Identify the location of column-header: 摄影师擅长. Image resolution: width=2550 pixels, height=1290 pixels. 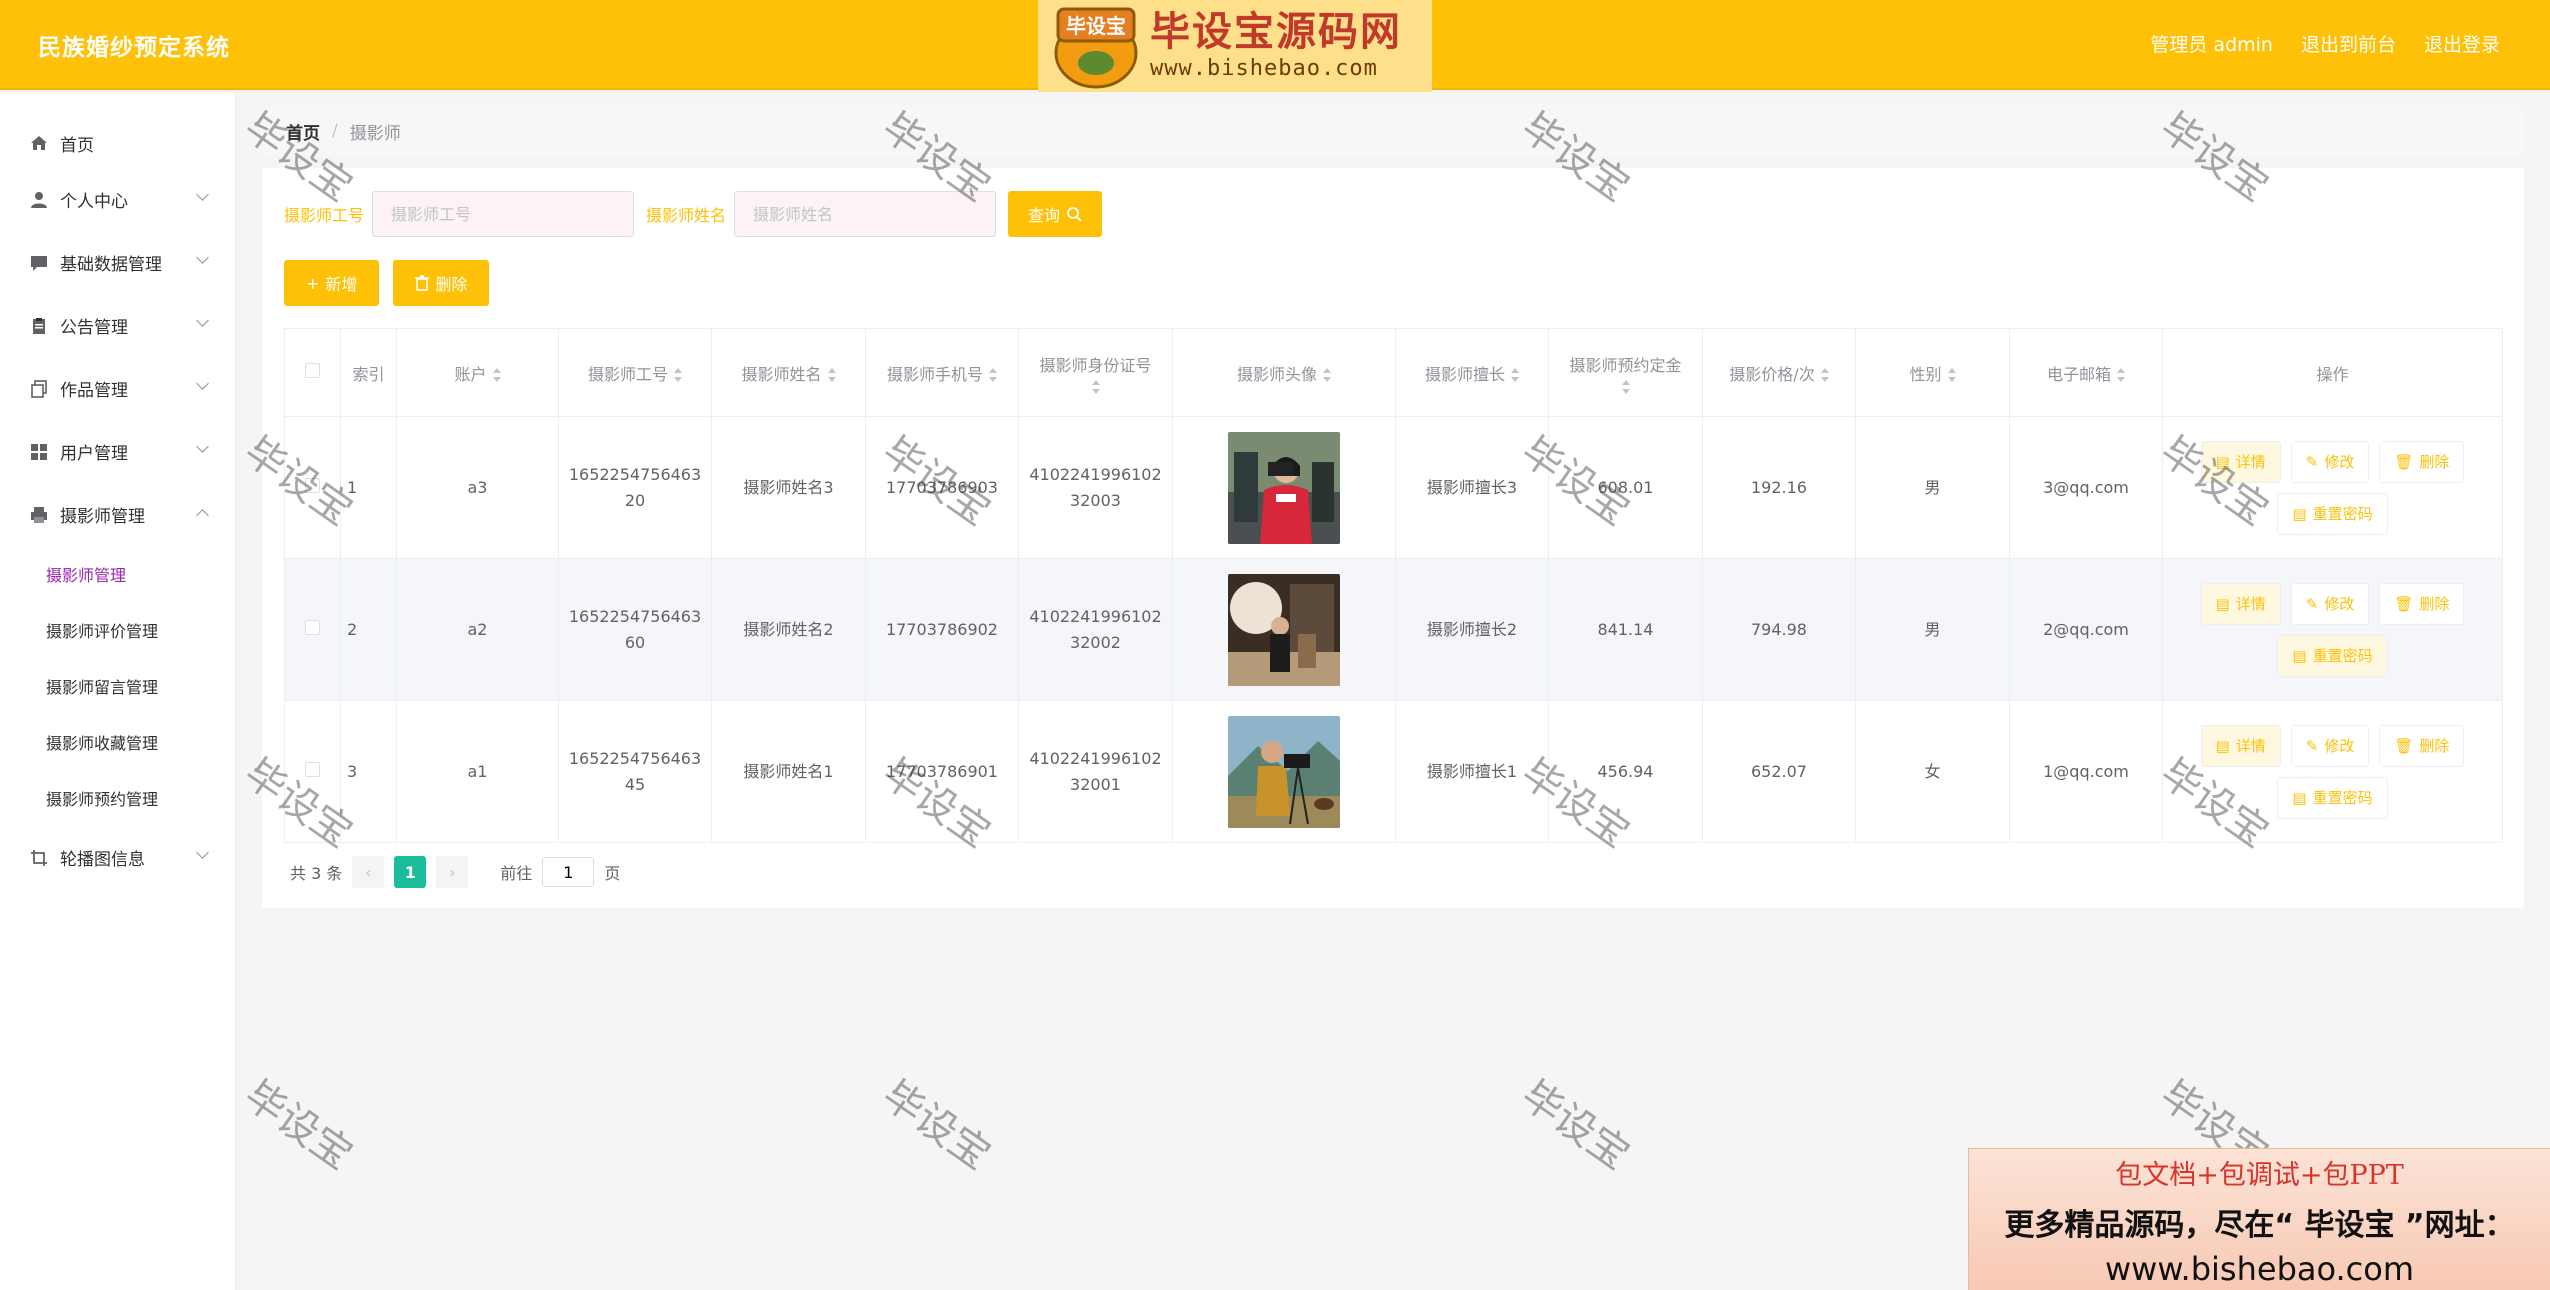
(1472, 372).